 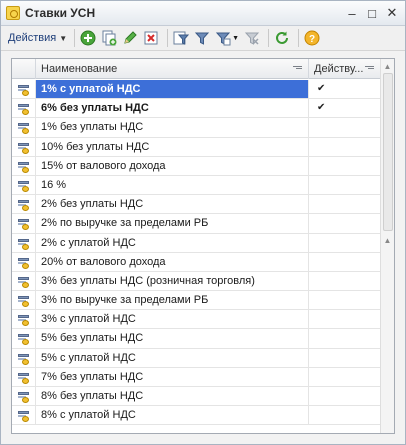 I want to click on table-row: 3% с уплатой НДС, so click(x=196, y=320).